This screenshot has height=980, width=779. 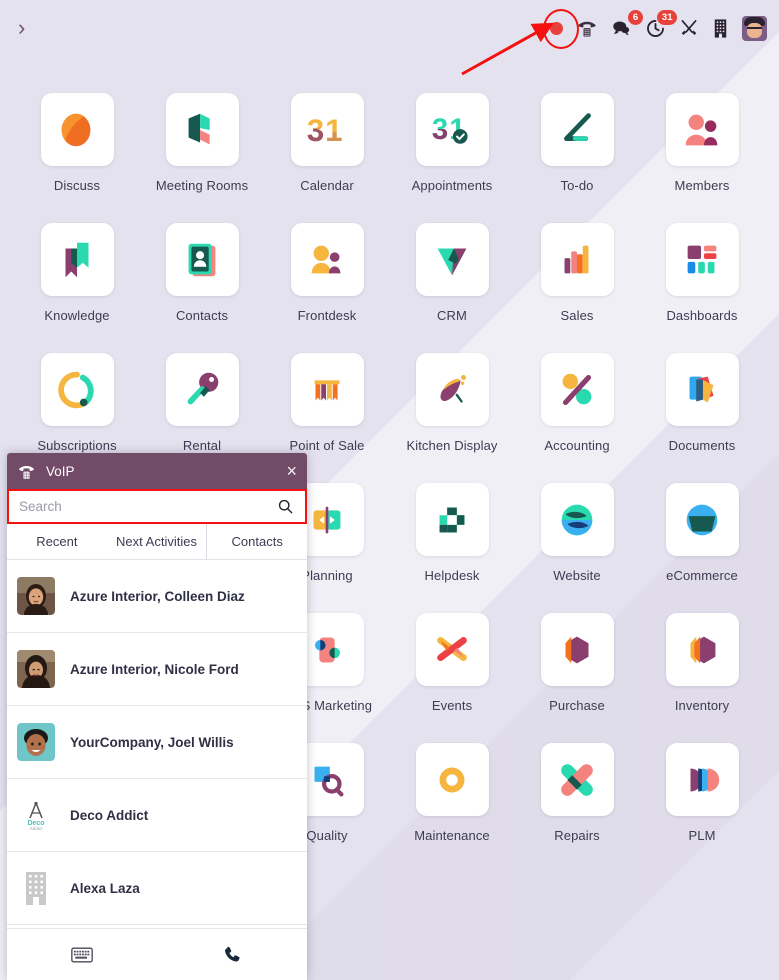 What do you see at coordinates (452, 519) in the screenshot?
I see `helpdesk-icon` at bounding box center [452, 519].